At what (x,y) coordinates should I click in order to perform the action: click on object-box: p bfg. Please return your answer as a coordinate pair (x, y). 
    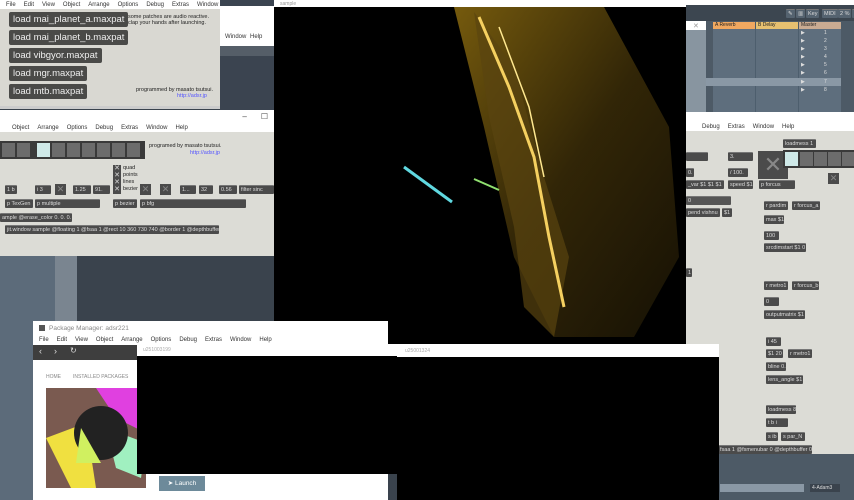
    Looking at the image, I should click on (193, 203).